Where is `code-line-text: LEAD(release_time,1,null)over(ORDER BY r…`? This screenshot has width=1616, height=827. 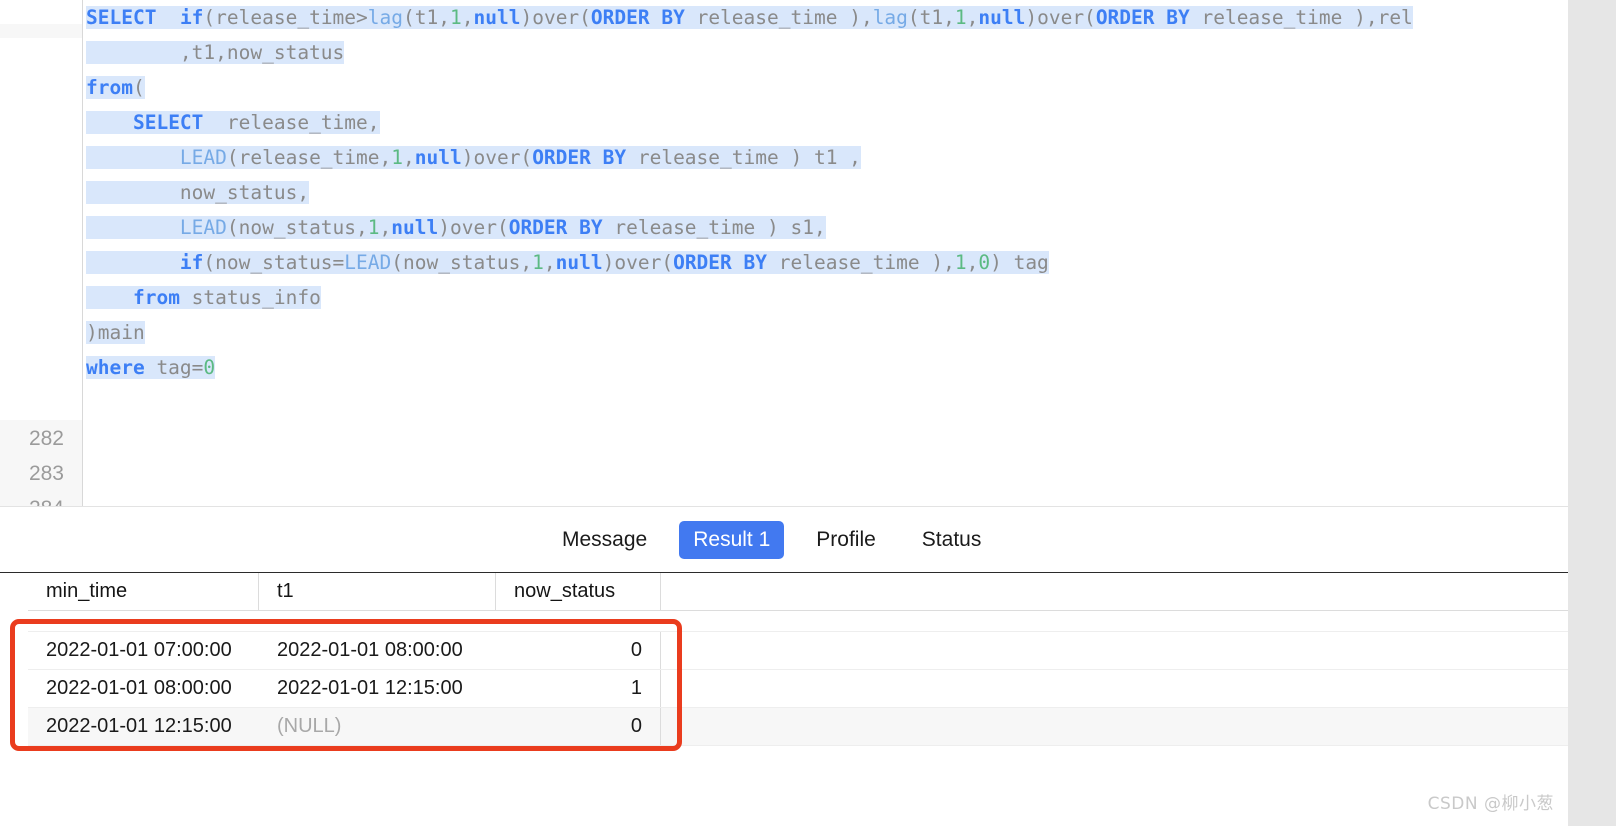 code-line-text: LEAD(release_time,1,null)over(ORDER BY r… is located at coordinates (473, 157).